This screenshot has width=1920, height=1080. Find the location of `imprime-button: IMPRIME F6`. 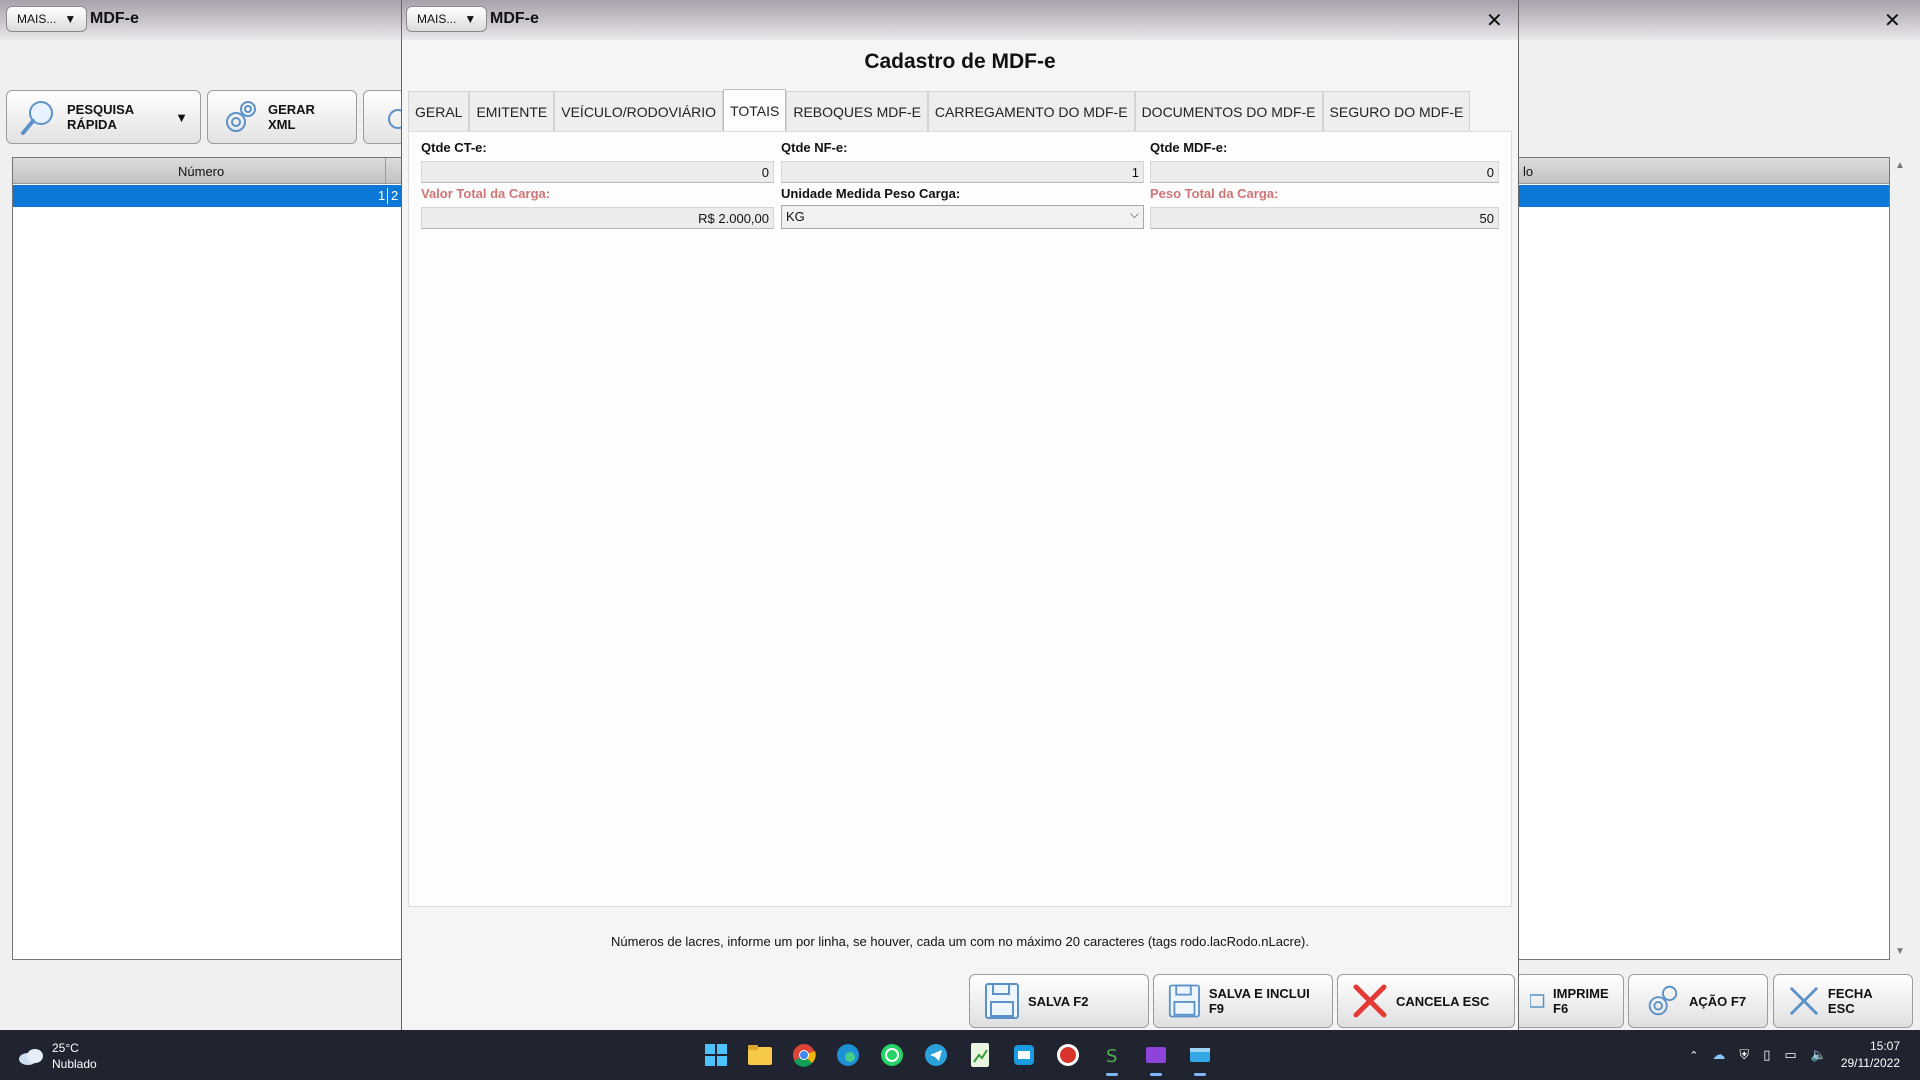

imprime-button: IMPRIME F6 is located at coordinates (1569, 1001).